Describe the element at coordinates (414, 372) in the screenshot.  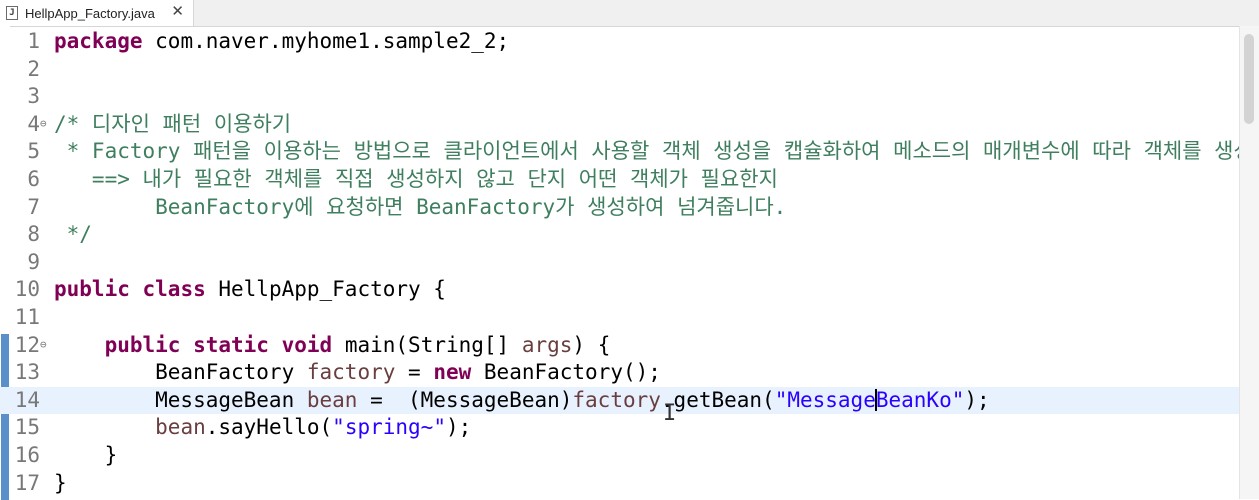
I see `code-token: =` at that location.